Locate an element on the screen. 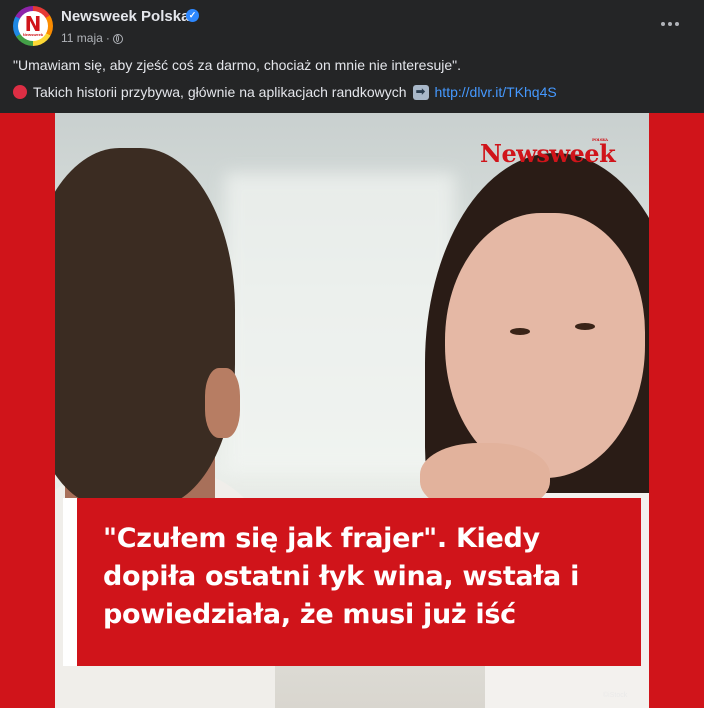 This screenshot has height=708, width=704. avatar-letter: N is located at coordinates (33, 24).